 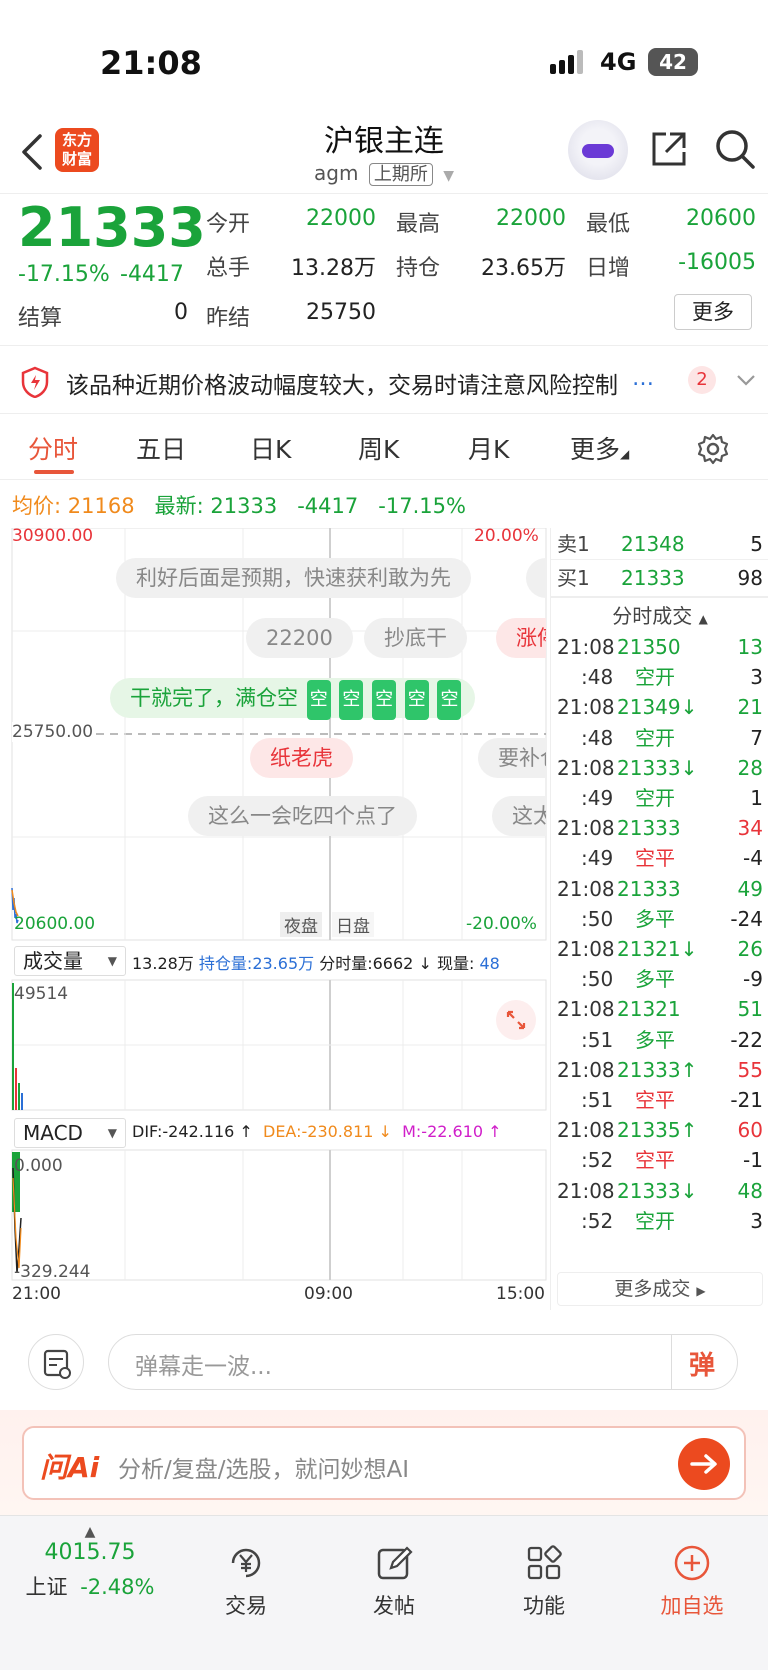 I want to click on up-arrow-icon: ↑, so click(x=495, y=1131).